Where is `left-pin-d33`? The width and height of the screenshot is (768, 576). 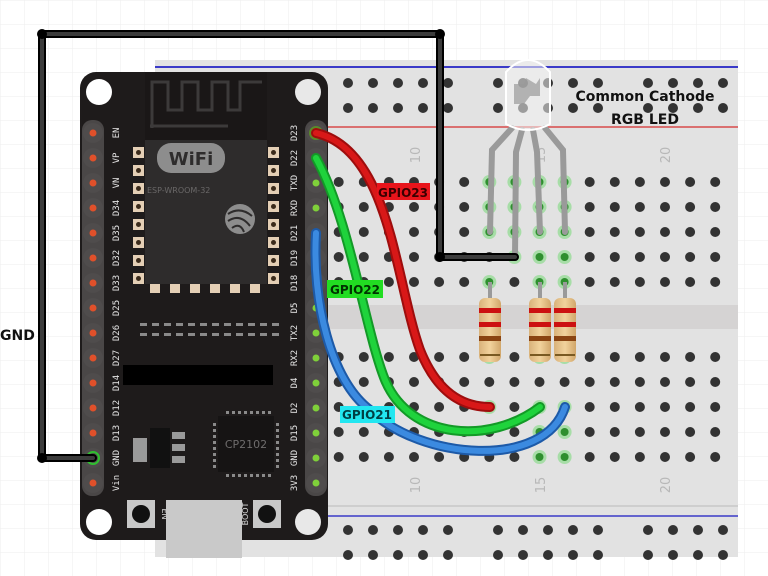 left-pin-d33 is located at coordinates (93, 283).